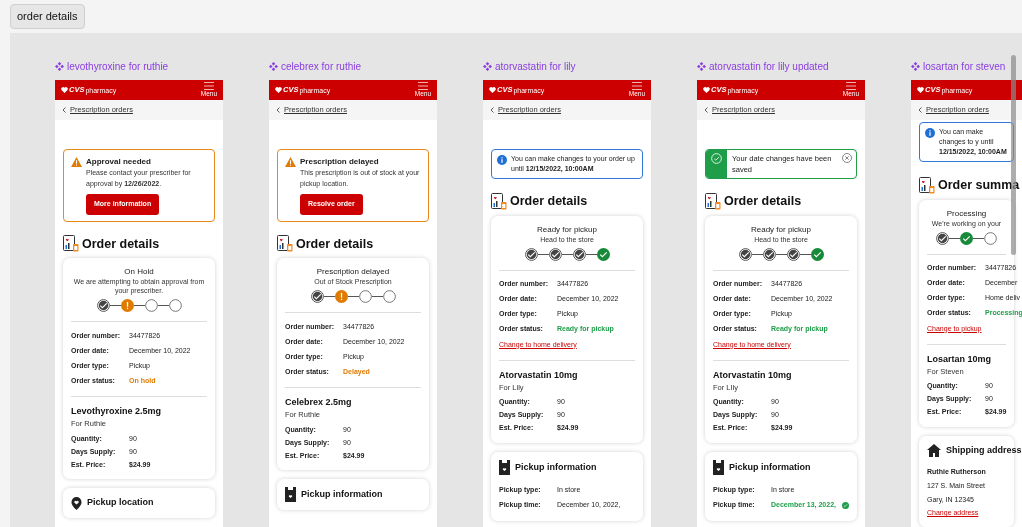 This screenshot has width=1022, height=527. I want to click on banner-title: Prescription delayed, so click(340, 161).